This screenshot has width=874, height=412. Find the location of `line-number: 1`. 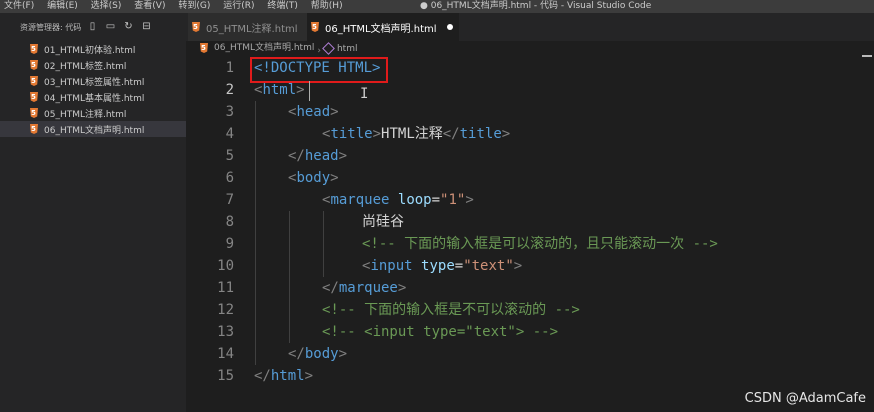

line-number: 1 is located at coordinates (229, 68).